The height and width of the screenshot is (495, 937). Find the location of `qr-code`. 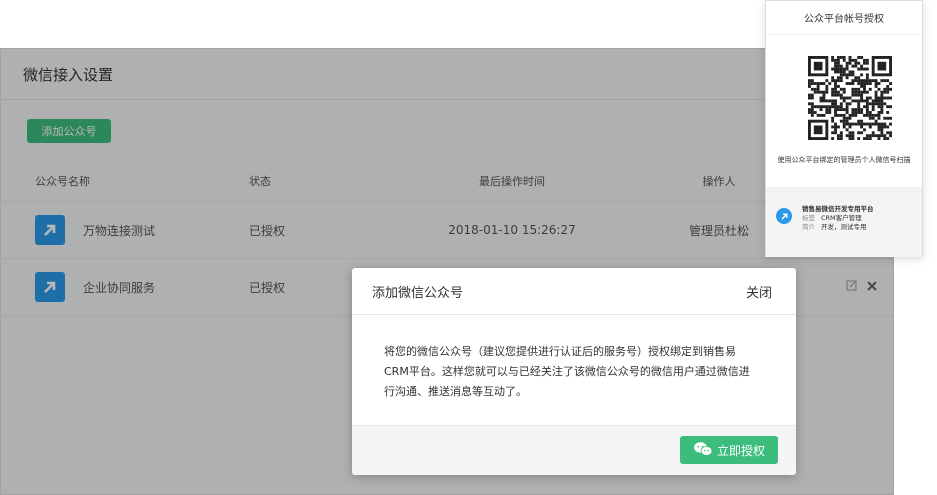

qr-code is located at coordinates (850, 98).